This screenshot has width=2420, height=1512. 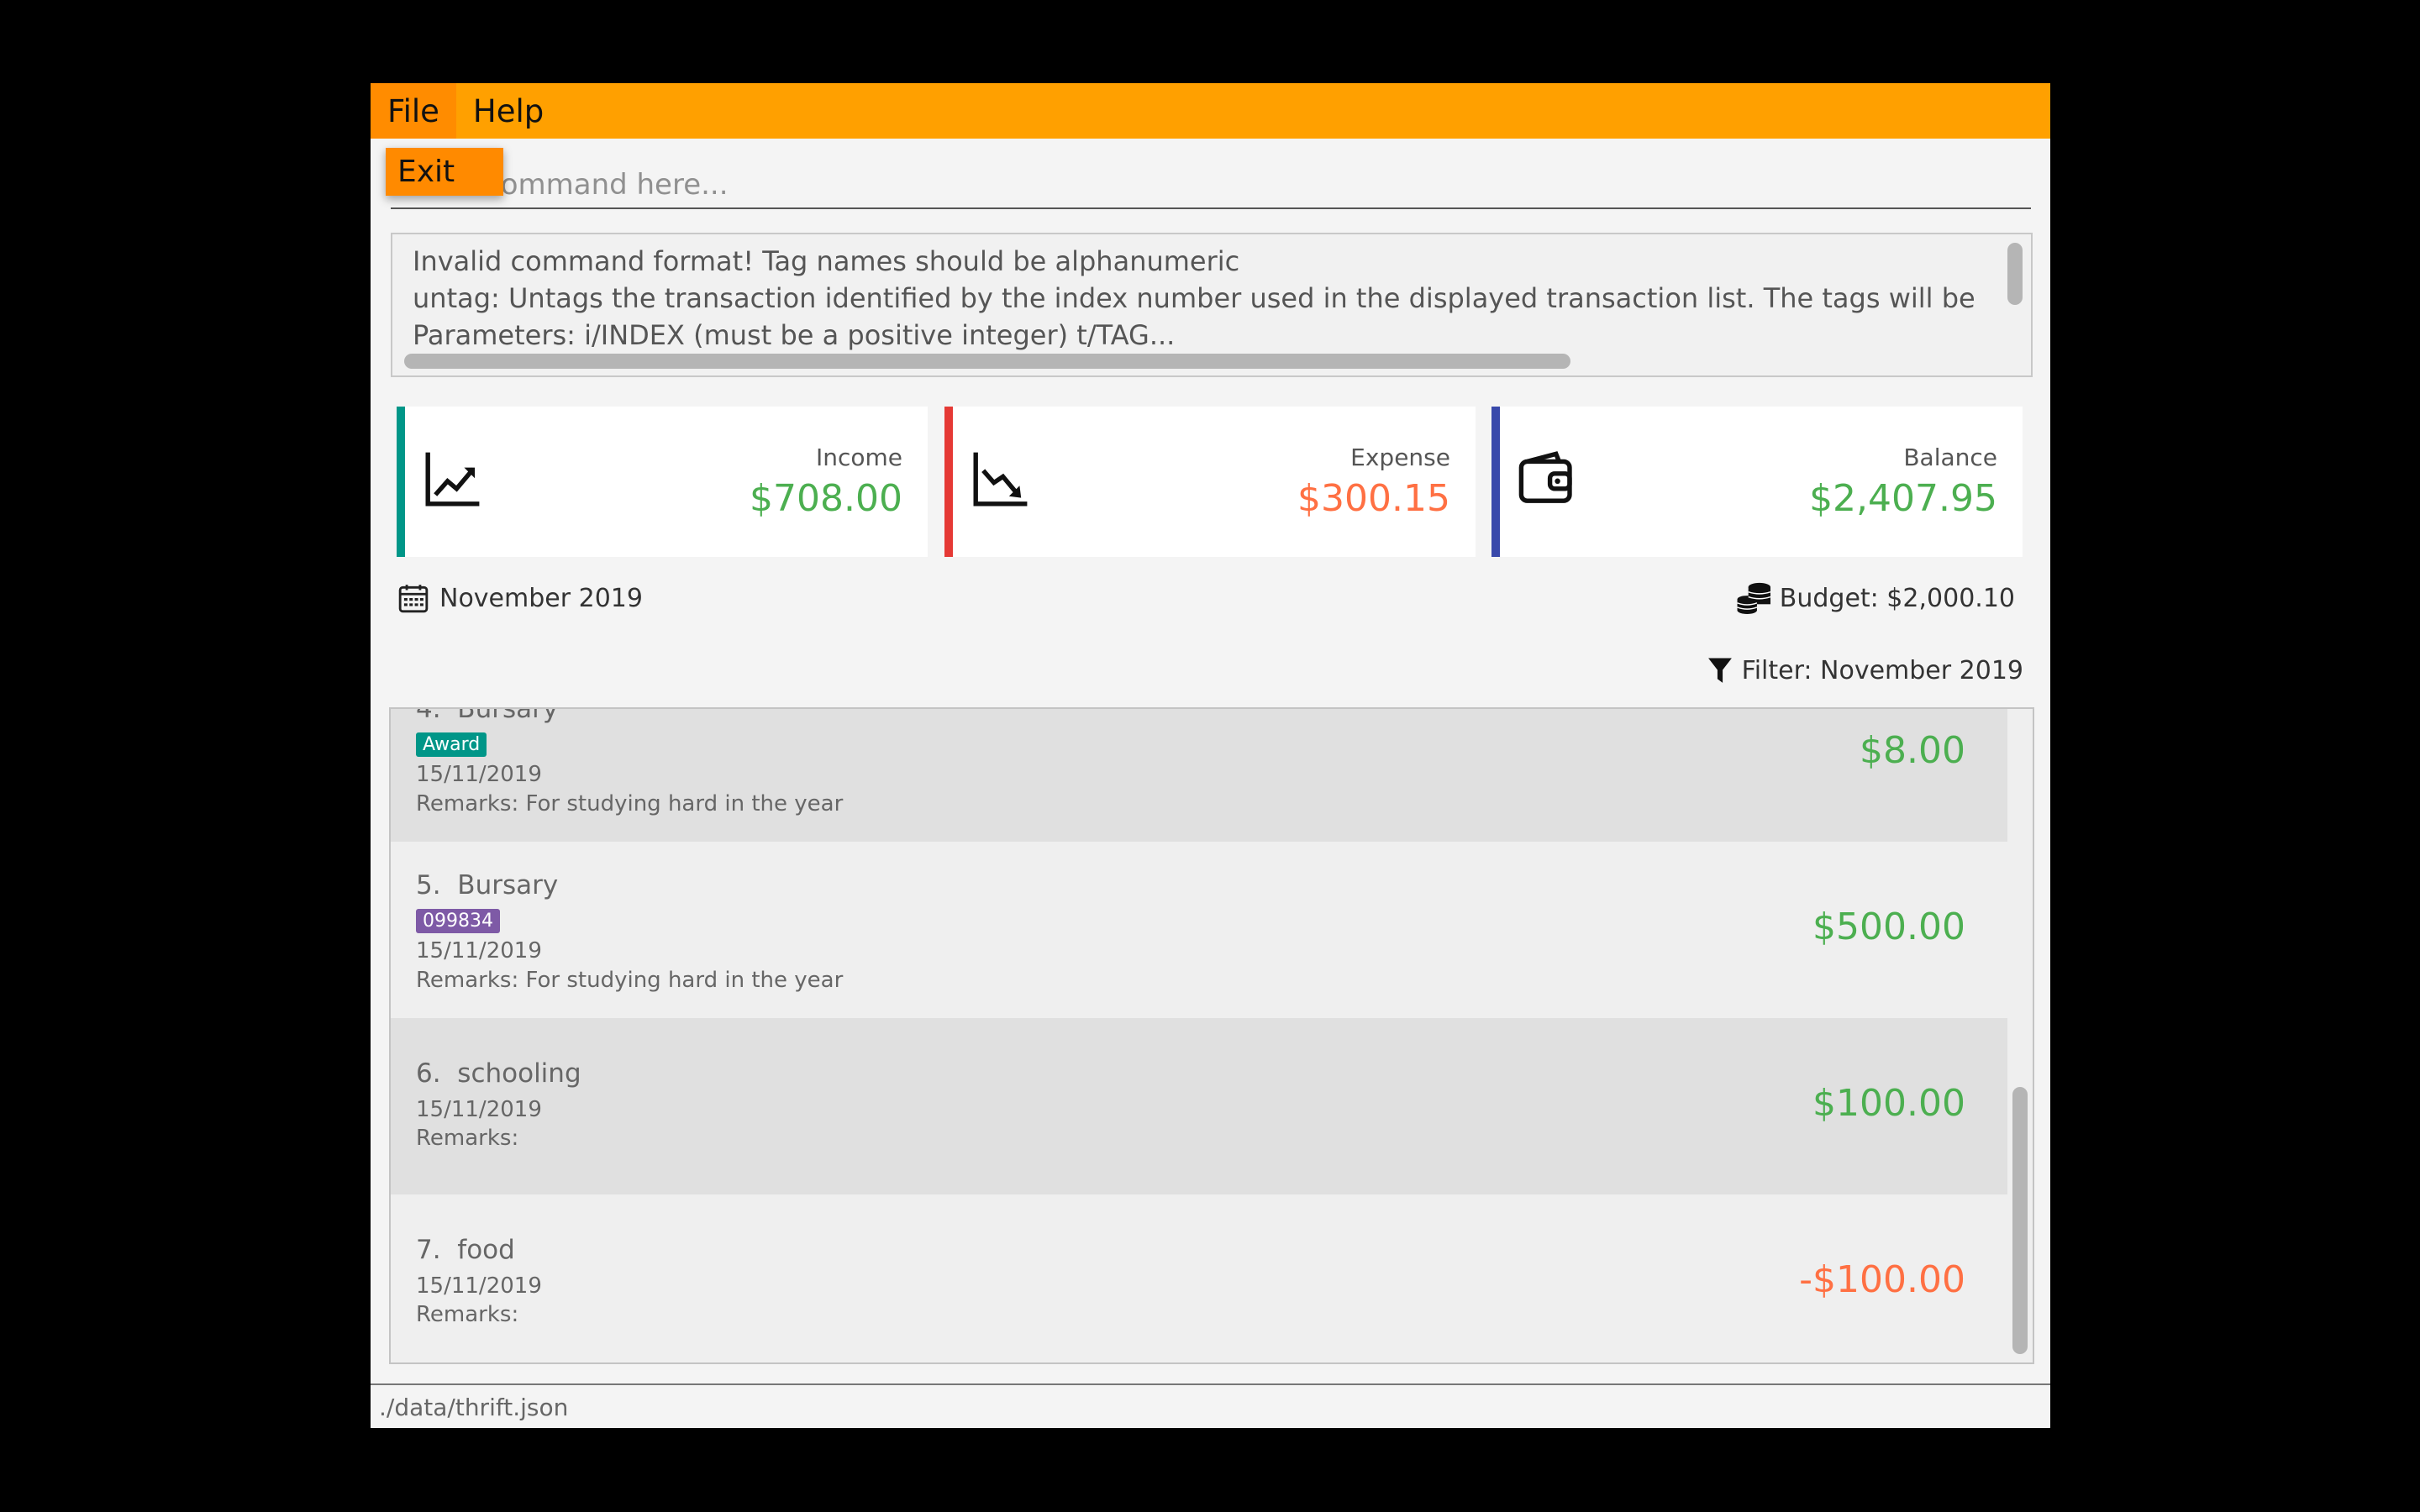 What do you see at coordinates (1753, 598) in the screenshot?
I see `coins-icon` at bounding box center [1753, 598].